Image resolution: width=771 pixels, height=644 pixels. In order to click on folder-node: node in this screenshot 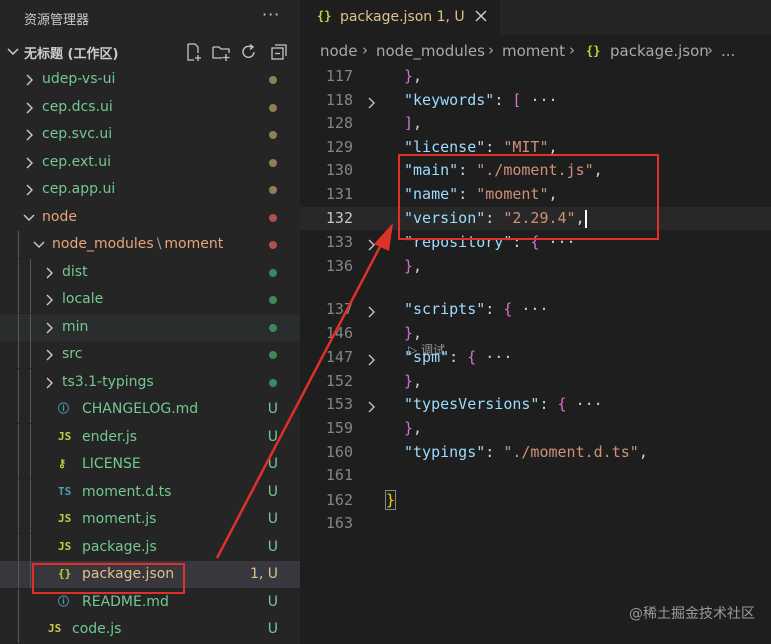, I will do `click(150, 217)`.